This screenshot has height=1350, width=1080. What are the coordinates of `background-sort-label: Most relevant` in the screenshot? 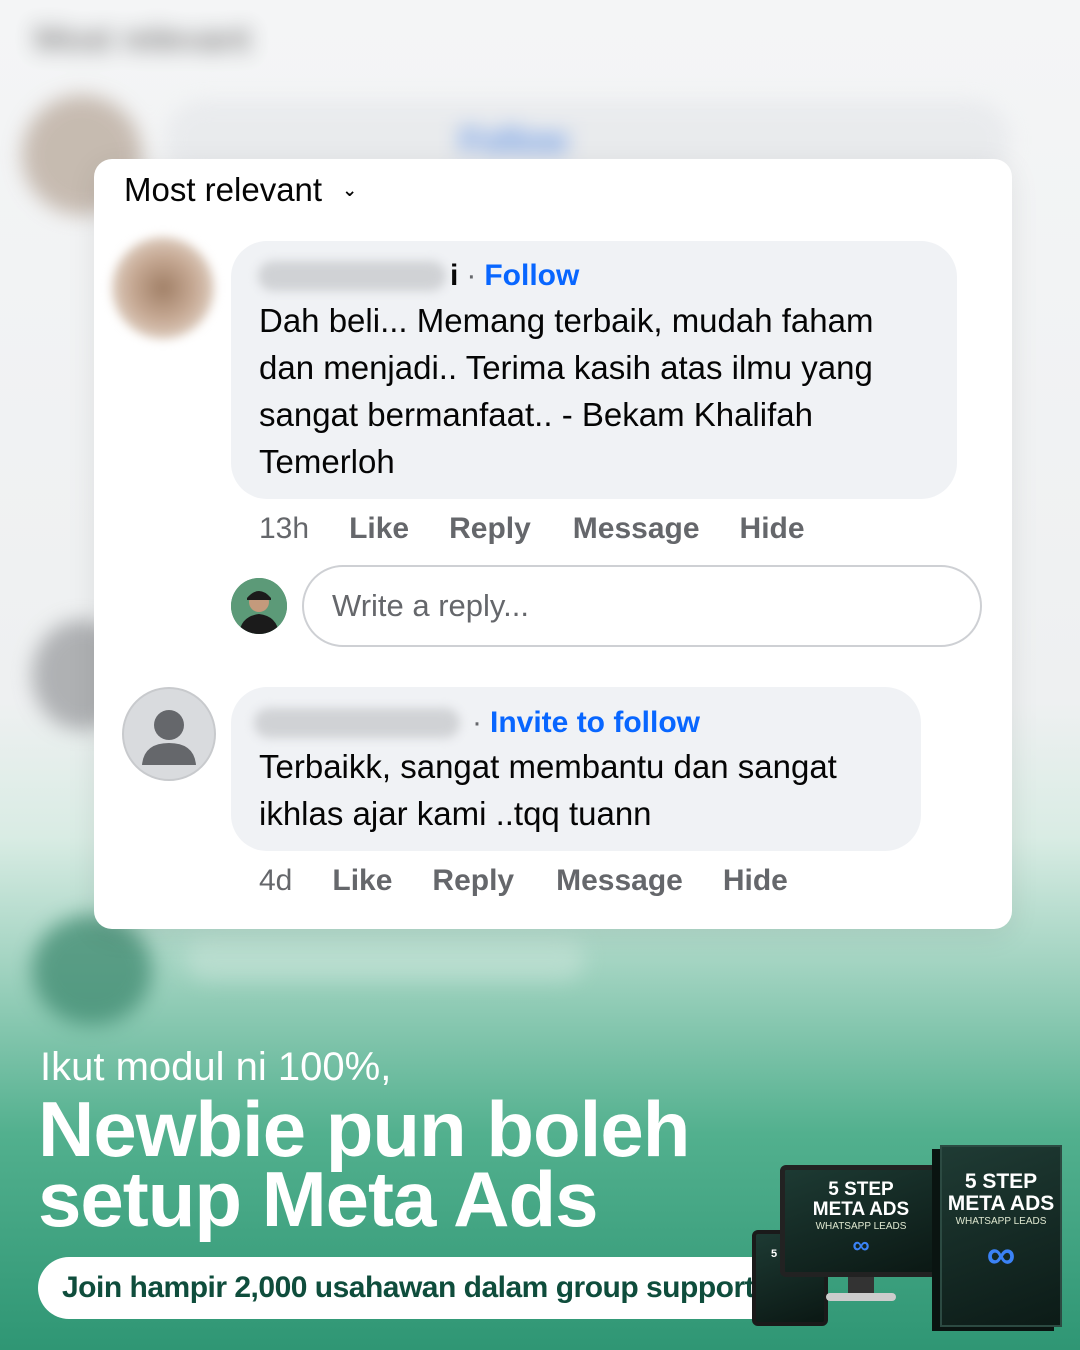 It's located at (142, 38).